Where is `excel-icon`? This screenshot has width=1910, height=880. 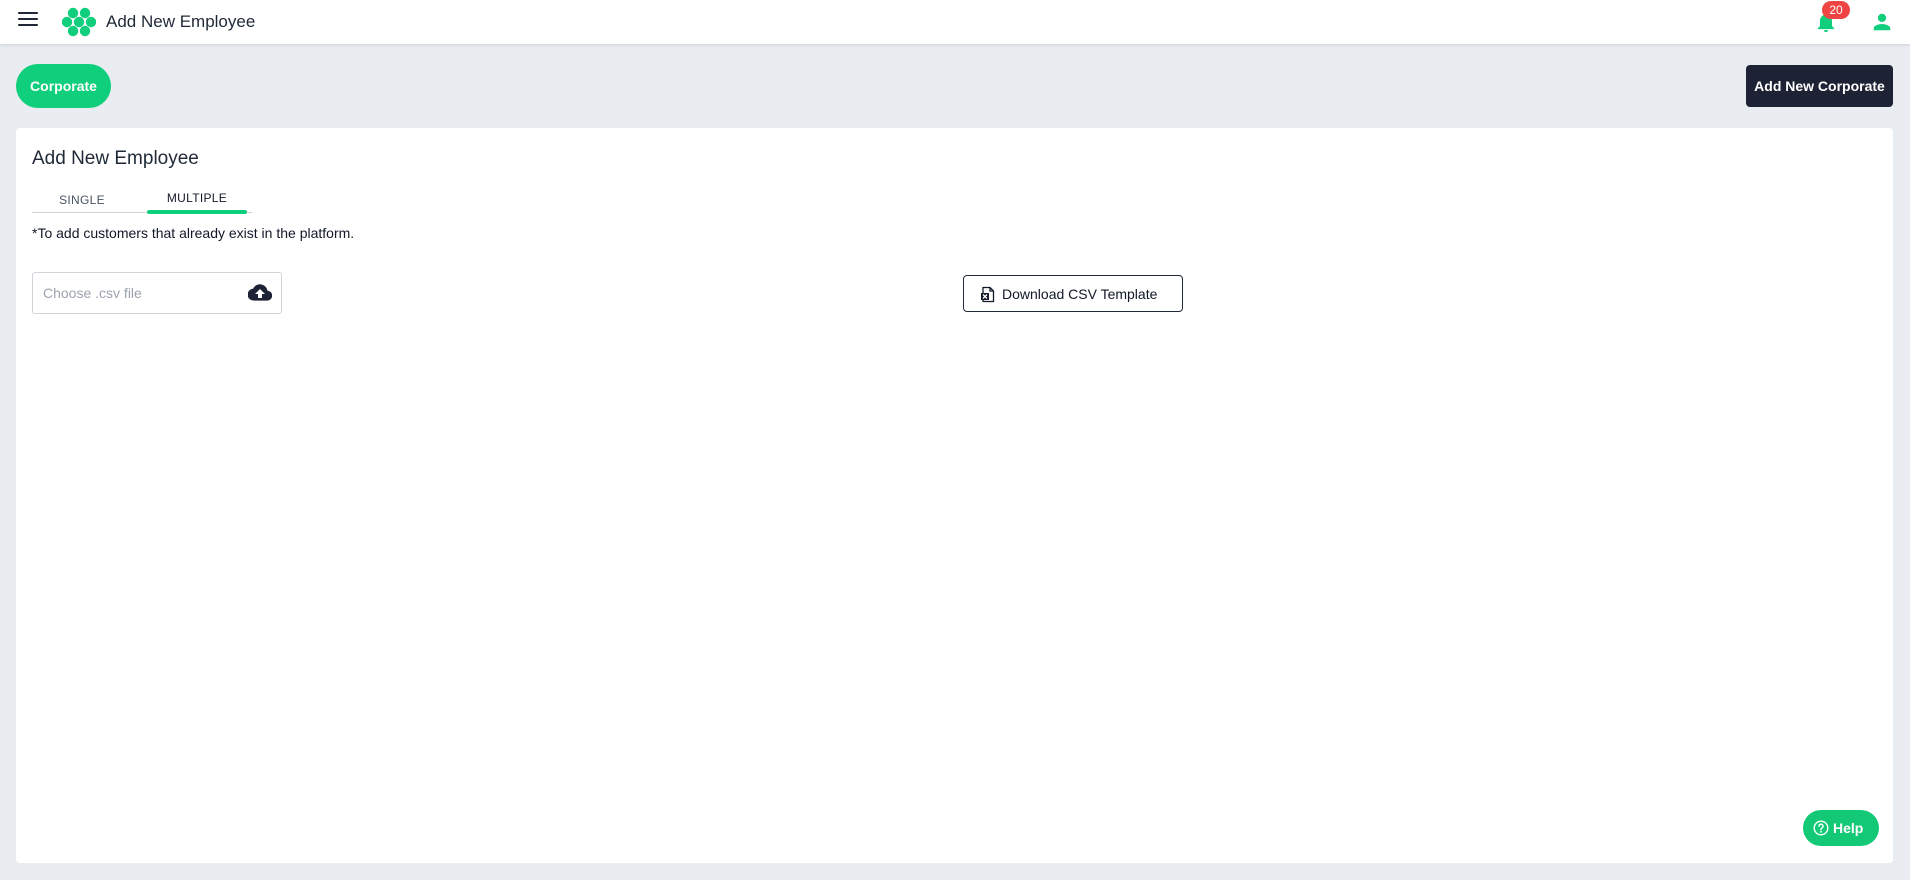 excel-icon is located at coordinates (988, 294).